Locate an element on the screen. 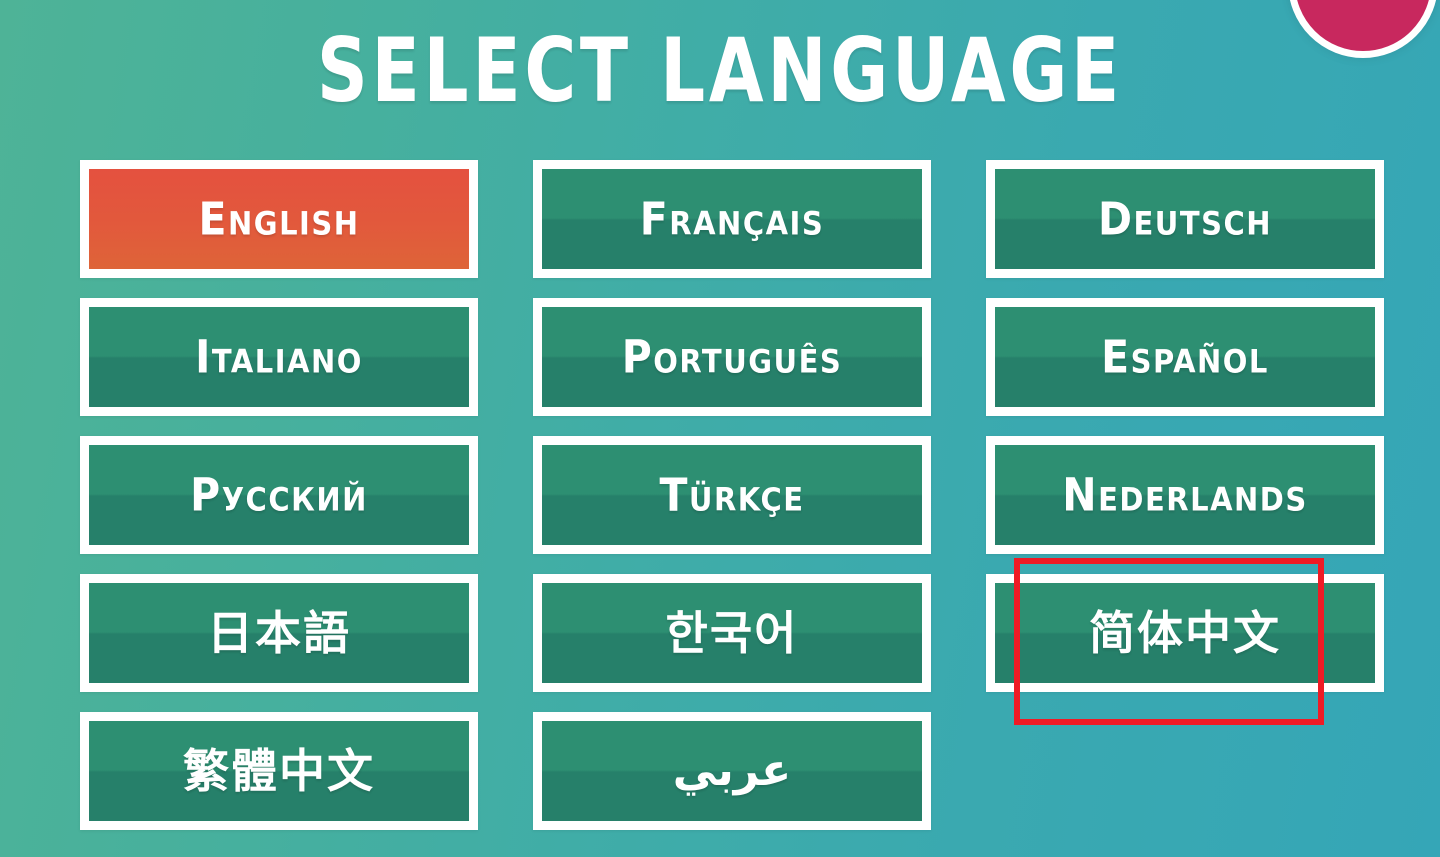 This screenshot has height=857, width=1440. language-button-label: Nederlands is located at coordinates (1185, 494).